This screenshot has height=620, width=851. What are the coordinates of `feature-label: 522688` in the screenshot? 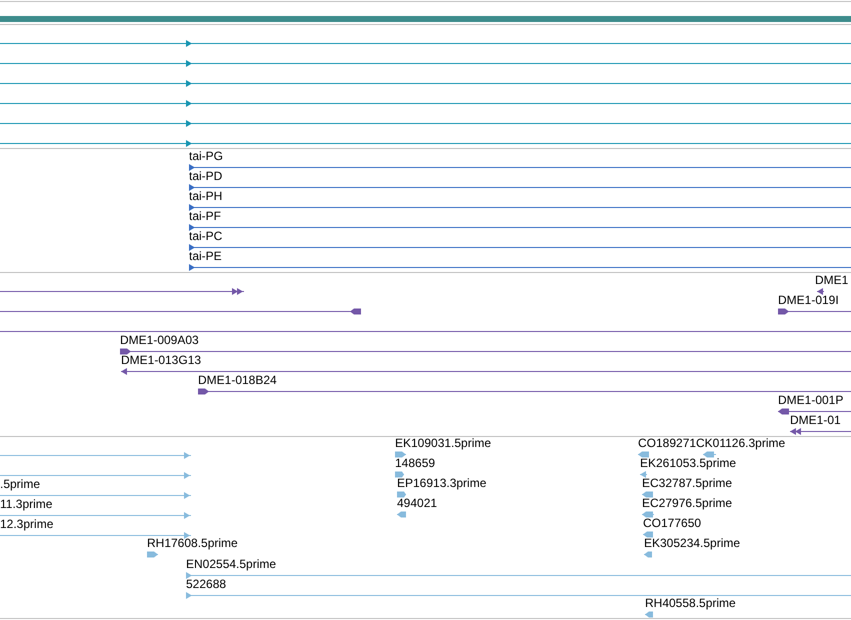 It's located at (206, 584).